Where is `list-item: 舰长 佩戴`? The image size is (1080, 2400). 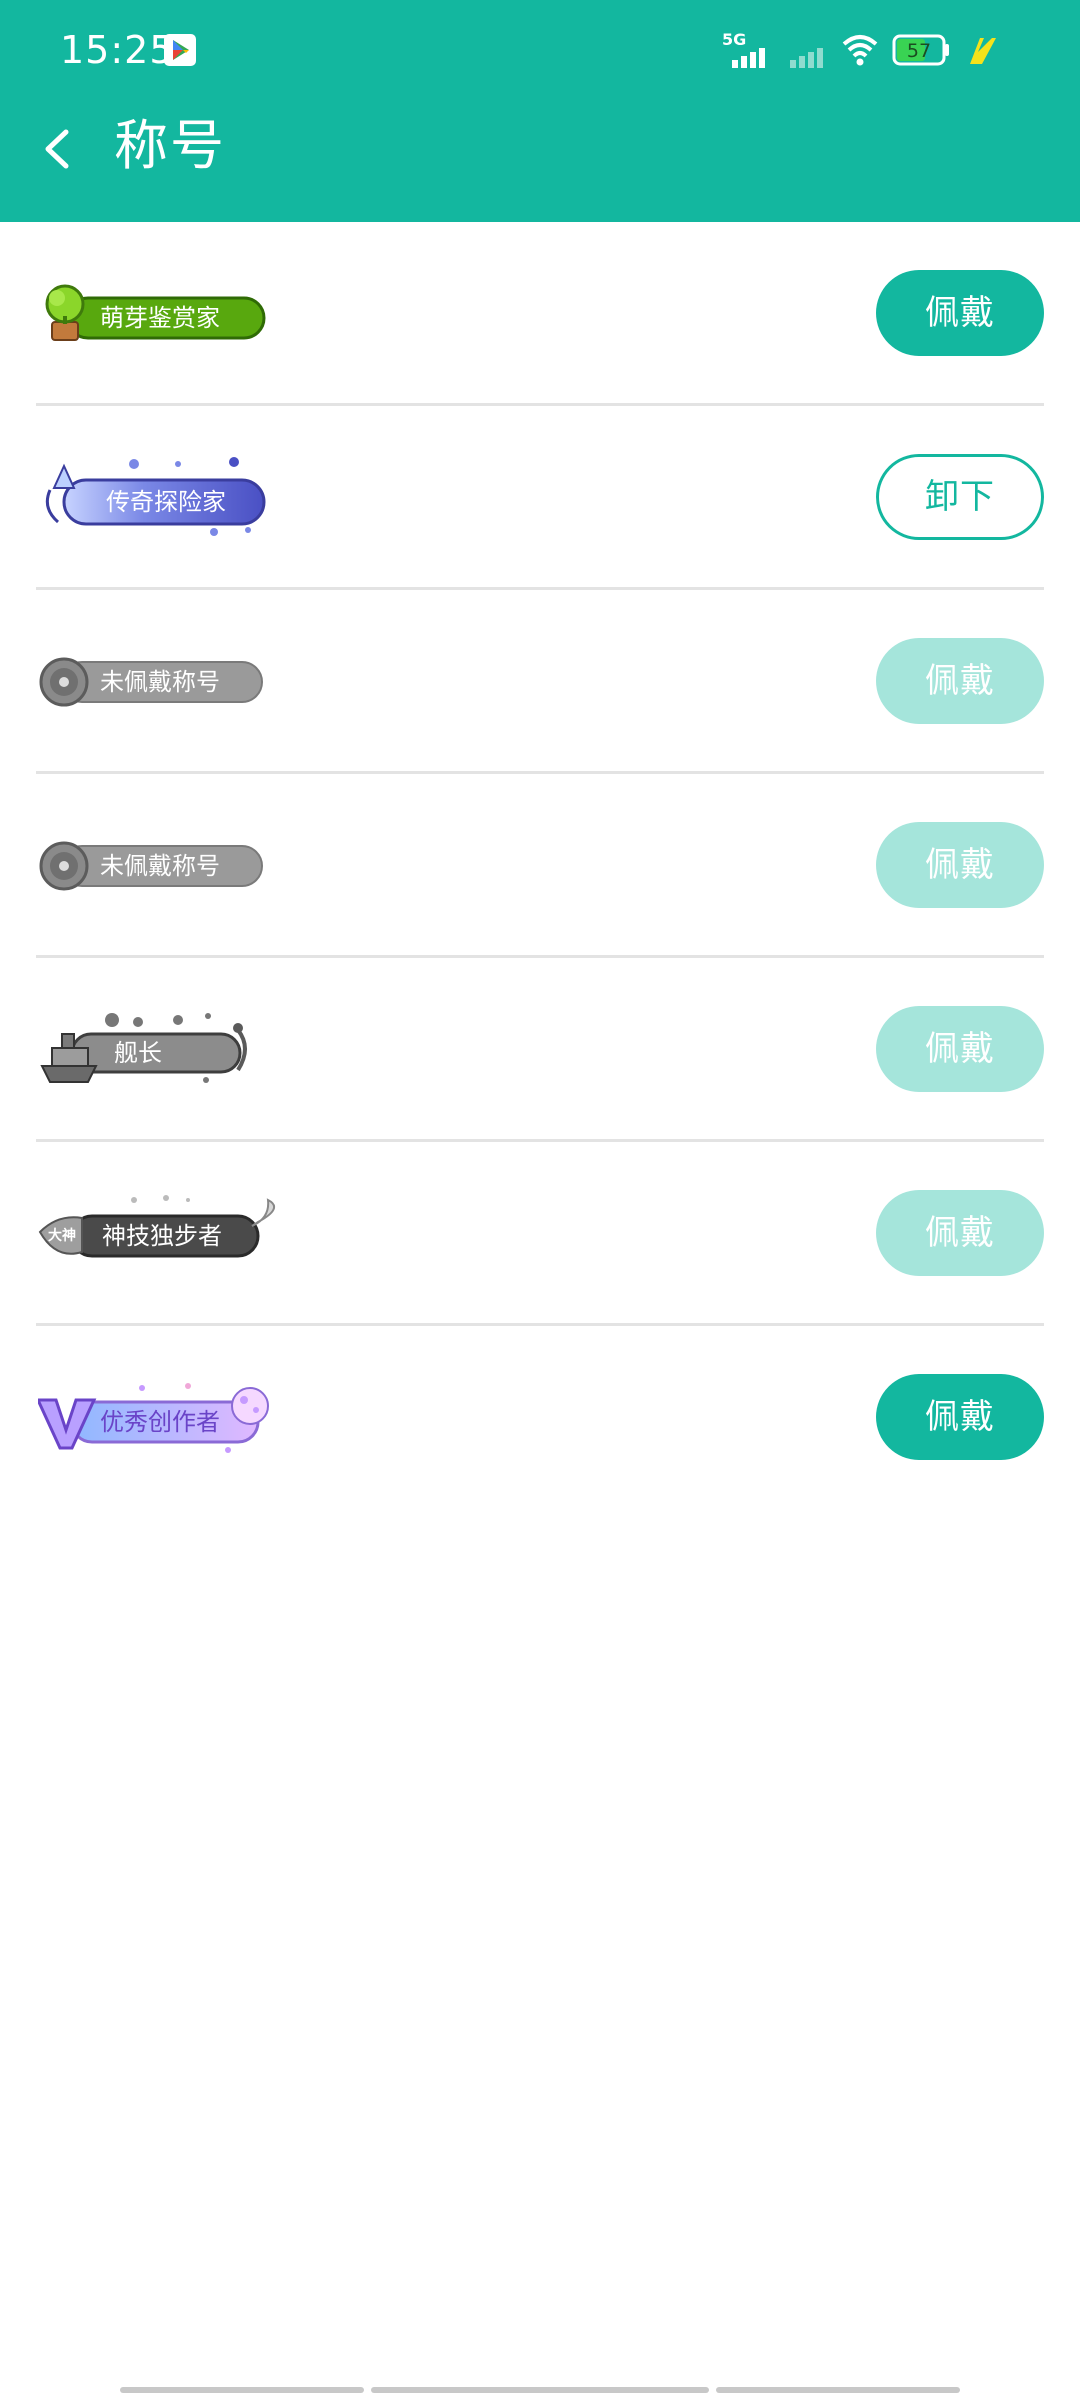
list-item: 舰长 佩戴 is located at coordinates (540, 1050).